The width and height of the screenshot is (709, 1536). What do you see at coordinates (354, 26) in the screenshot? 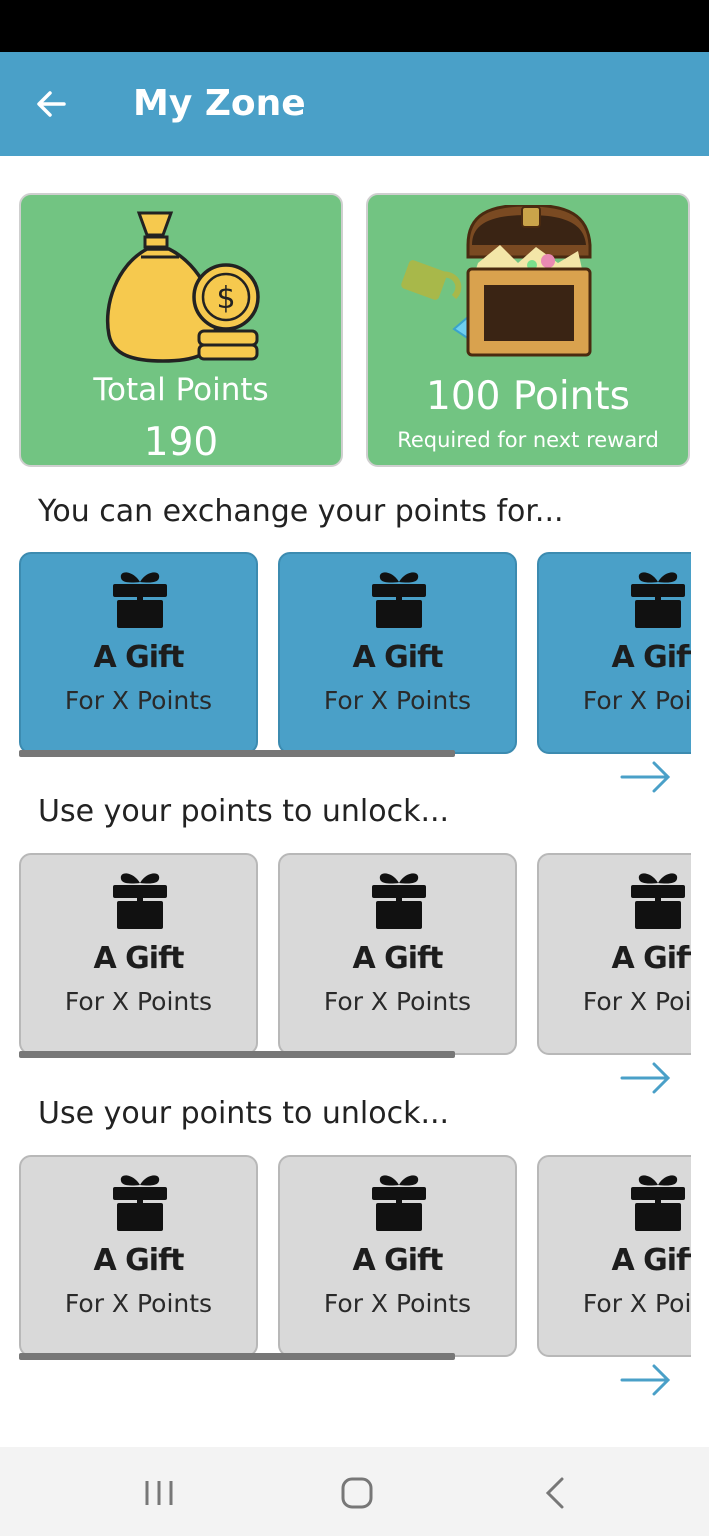
I see `status-bar` at bounding box center [354, 26].